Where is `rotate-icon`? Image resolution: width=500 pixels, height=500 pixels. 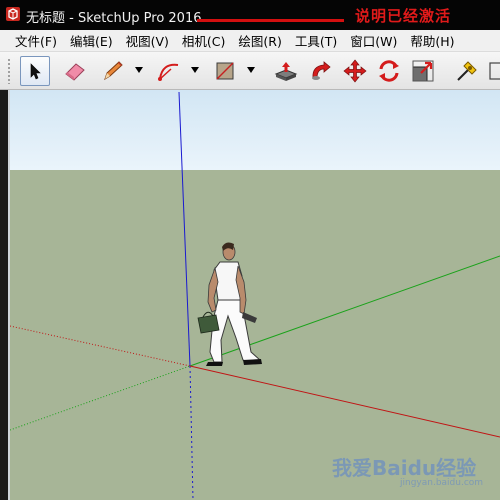
rotate-icon is located at coordinates (389, 71).